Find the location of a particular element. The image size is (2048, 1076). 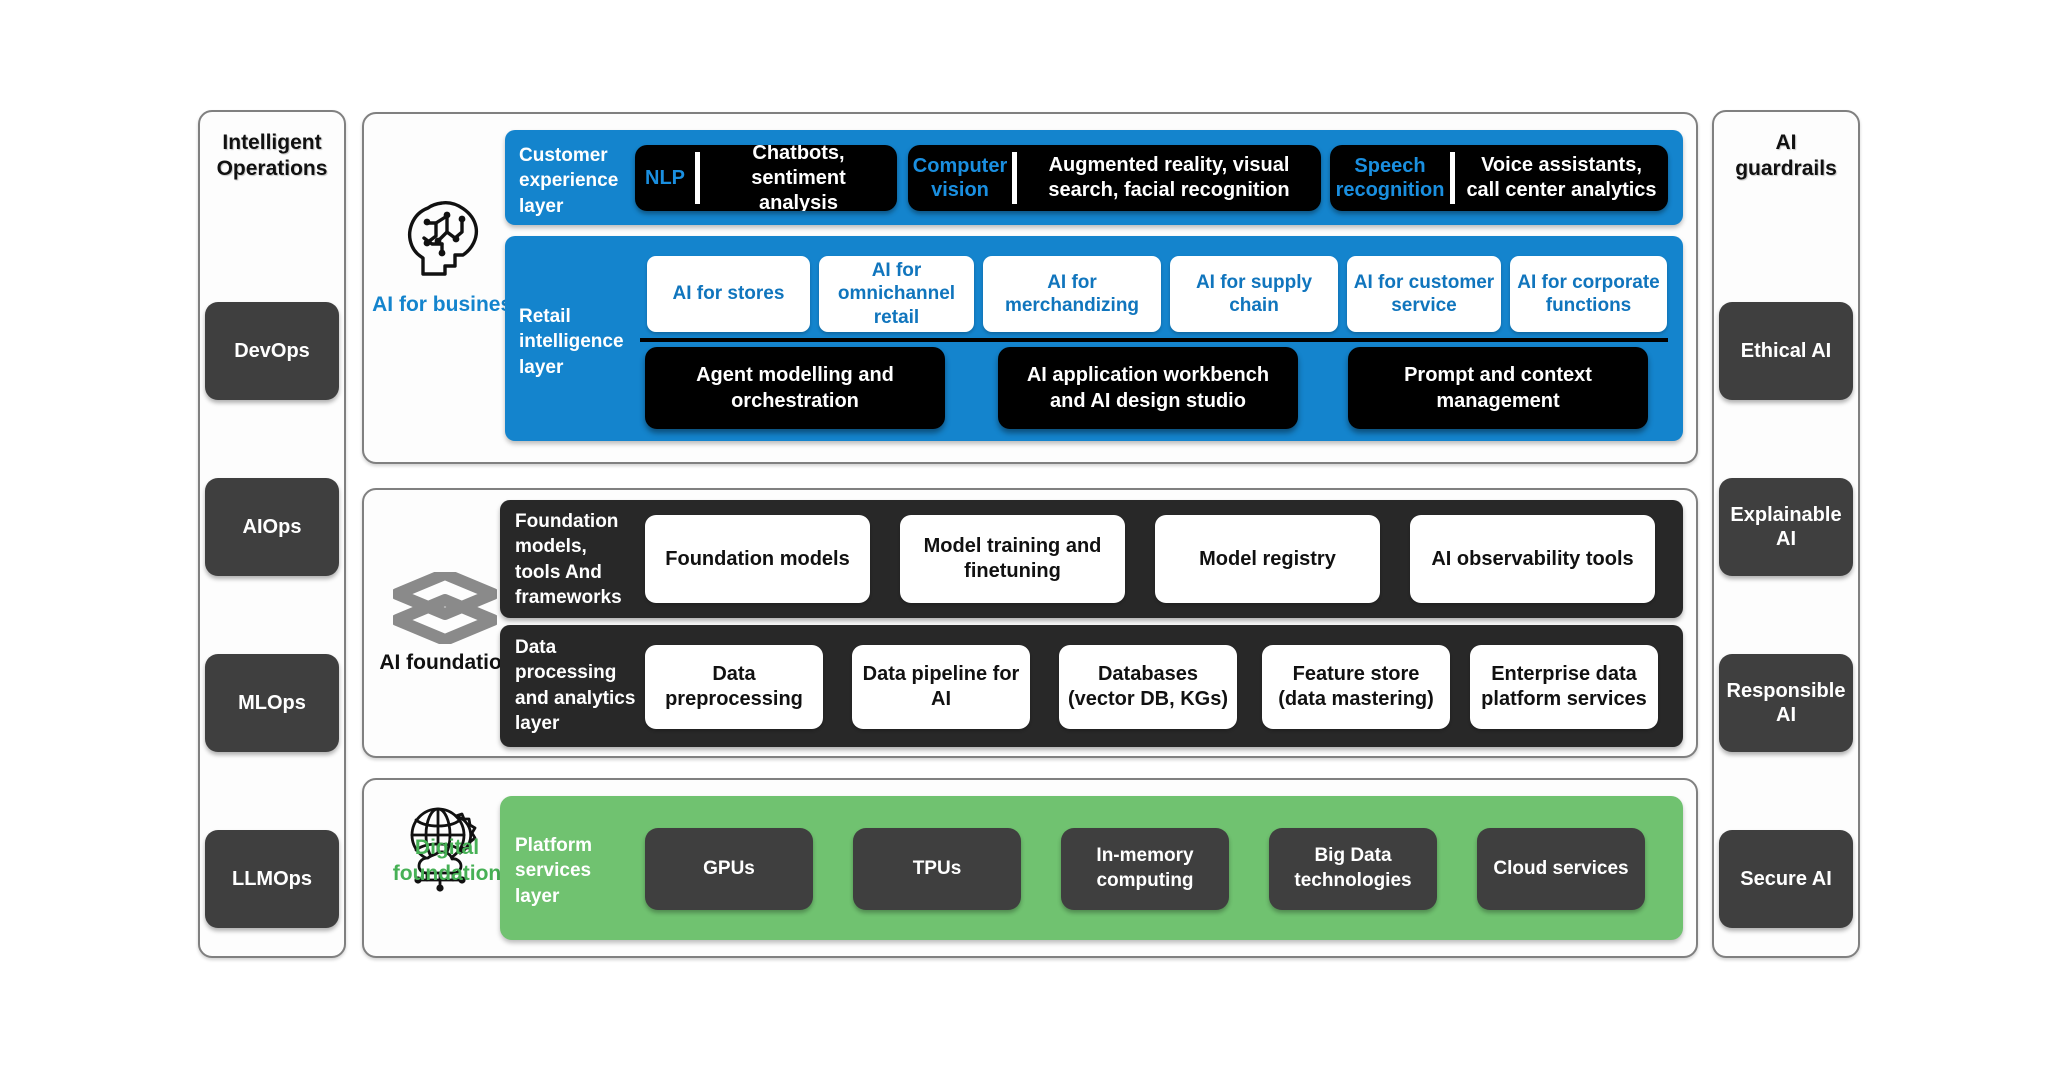

capability-nlp-body: Chatbots, sentiment analysis is located at coordinates (798, 178).